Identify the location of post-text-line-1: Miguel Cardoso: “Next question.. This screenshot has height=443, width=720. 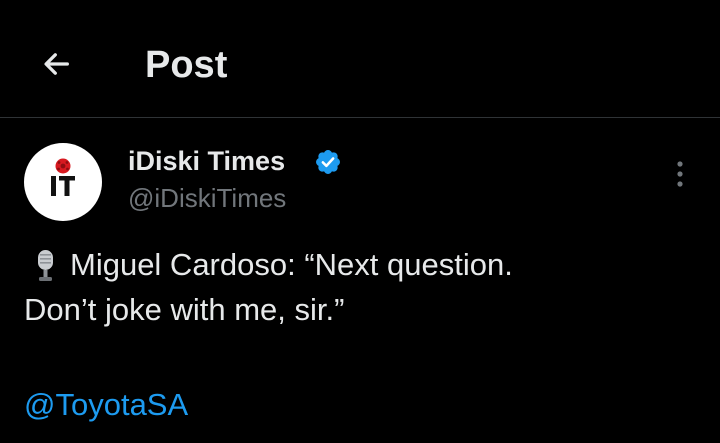
(291, 264).